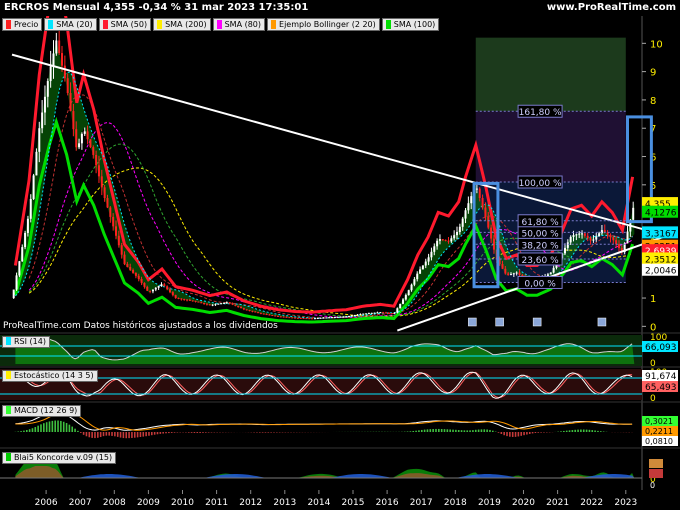  What do you see at coordinates (70, 24) in the screenshot?
I see `legend-item-sma20: SMA (20)` at bounding box center [70, 24].